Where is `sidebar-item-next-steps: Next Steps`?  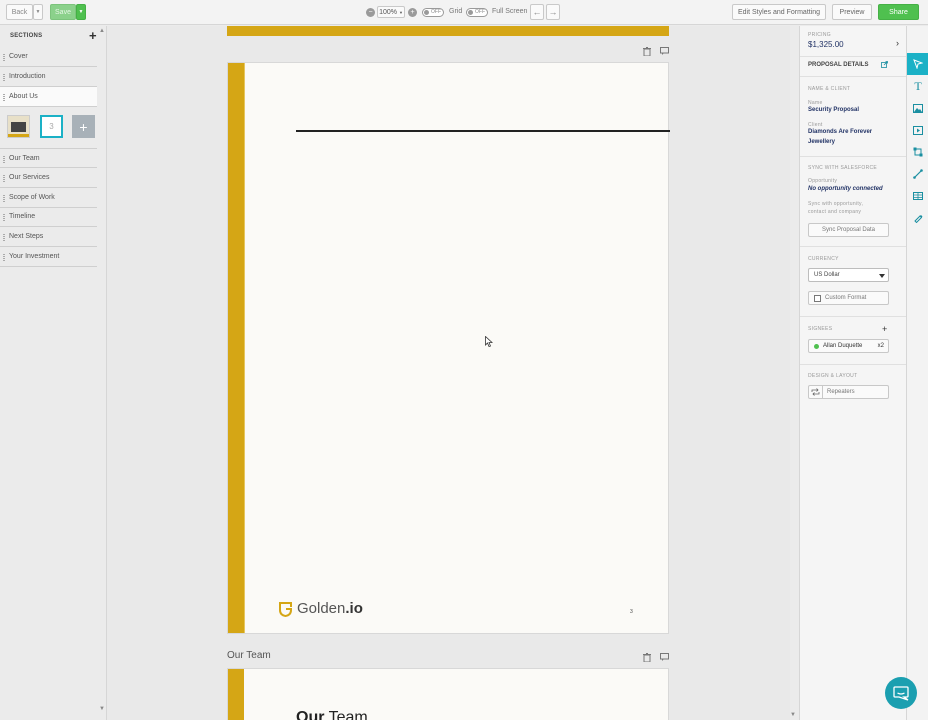 sidebar-item-next-steps: Next Steps is located at coordinates (48, 237).